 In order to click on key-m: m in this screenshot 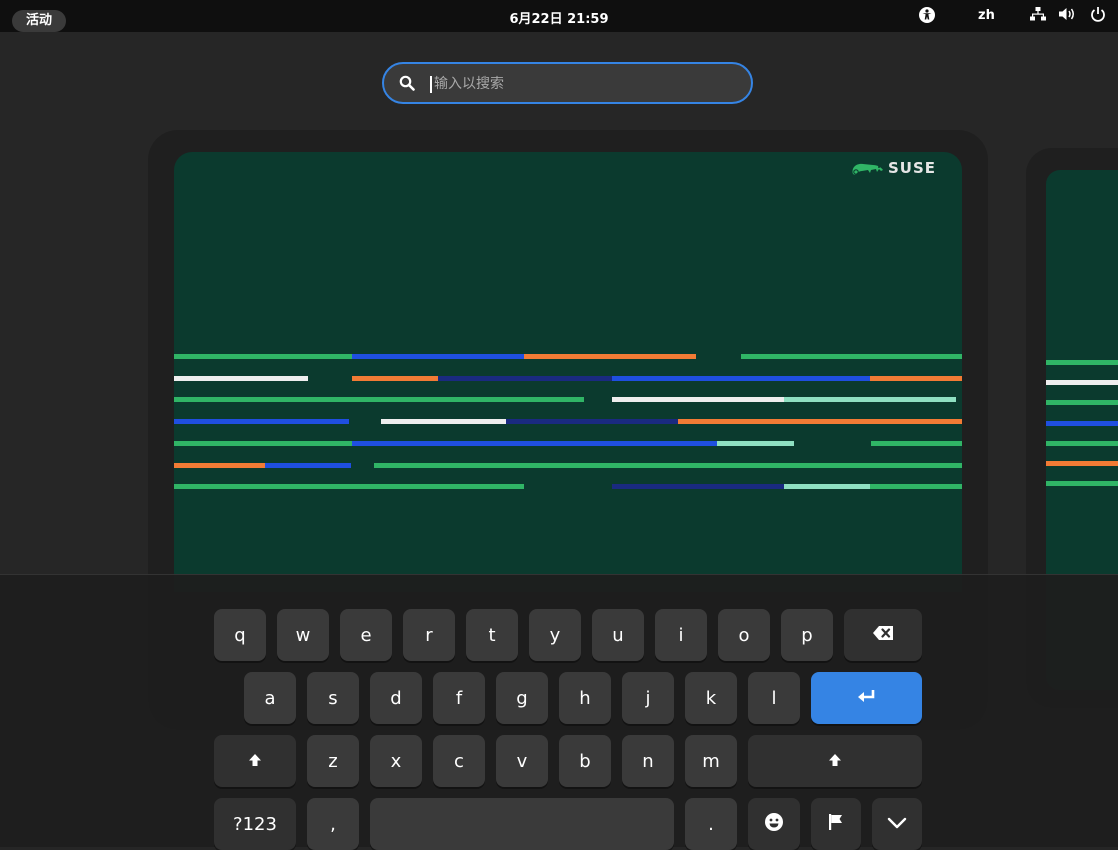, I will do `click(711, 761)`.